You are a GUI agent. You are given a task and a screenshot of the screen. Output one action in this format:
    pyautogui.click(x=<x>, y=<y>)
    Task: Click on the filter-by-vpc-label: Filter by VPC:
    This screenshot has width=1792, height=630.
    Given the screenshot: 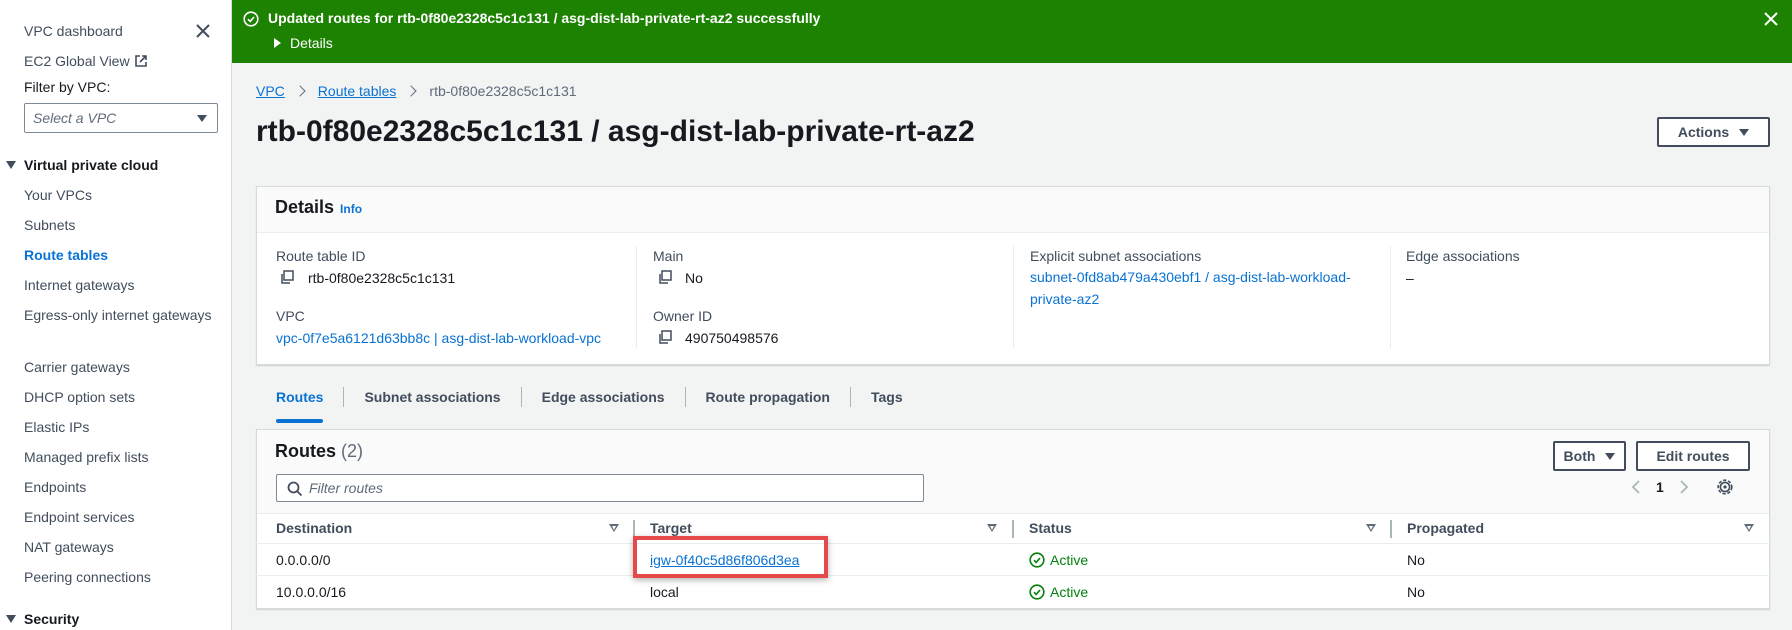 What is the action you would take?
    pyautogui.click(x=67, y=87)
    